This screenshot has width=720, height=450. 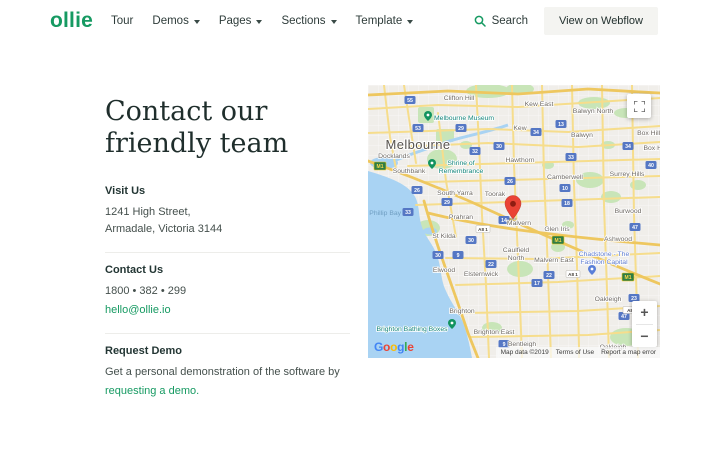 What do you see at coordinates (385, 213) in the screenshot?
I see `map-label-port-phillip-bay: Port Phillip Bay` at bounding box center [385, 213].